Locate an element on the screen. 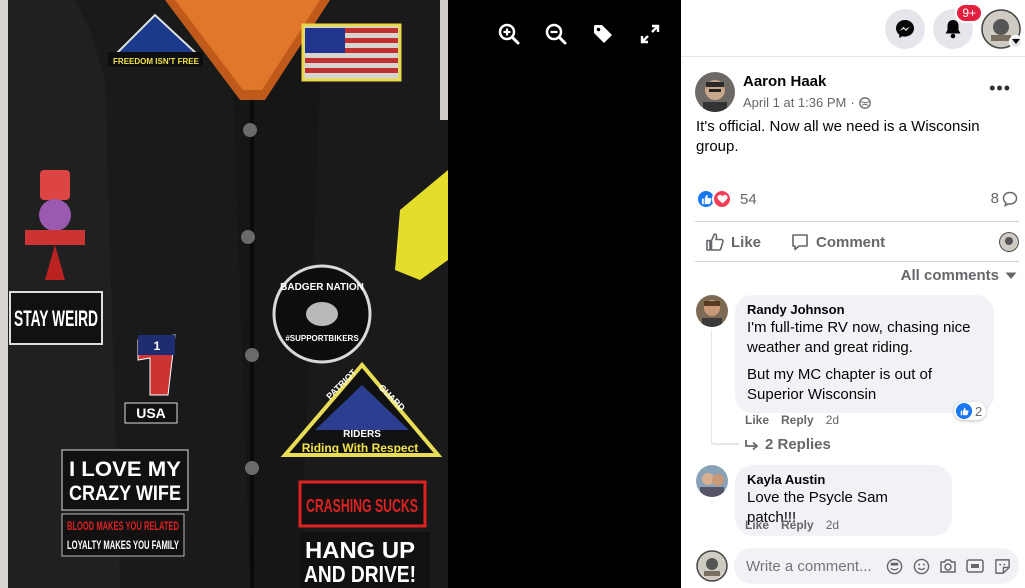  comment-bubble-icon is located at coordinates (1010, 199).